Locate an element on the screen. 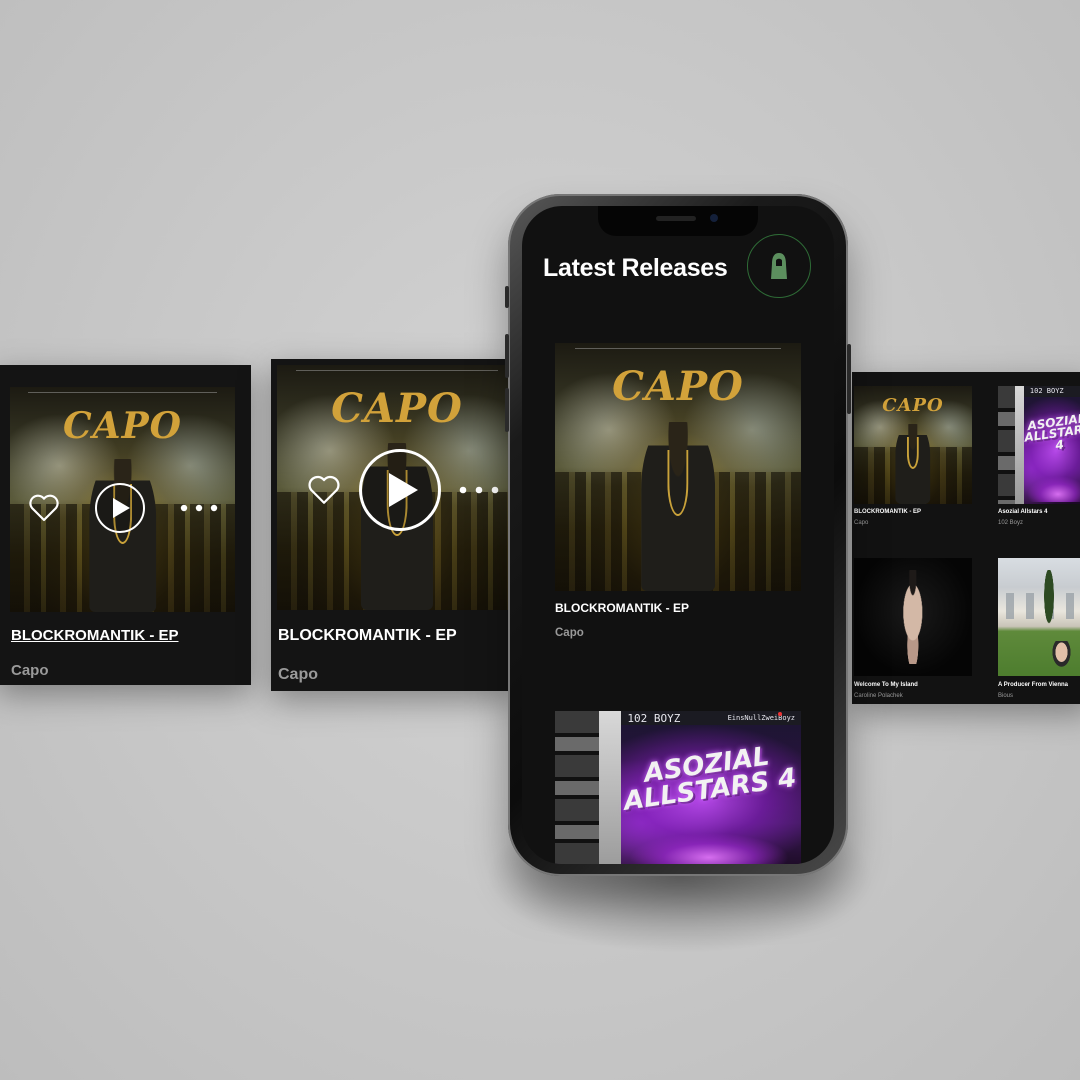 The height and width of the screenshot is (1080, 1080). page-title: Latest Releases is located at coordinates (635, 268).